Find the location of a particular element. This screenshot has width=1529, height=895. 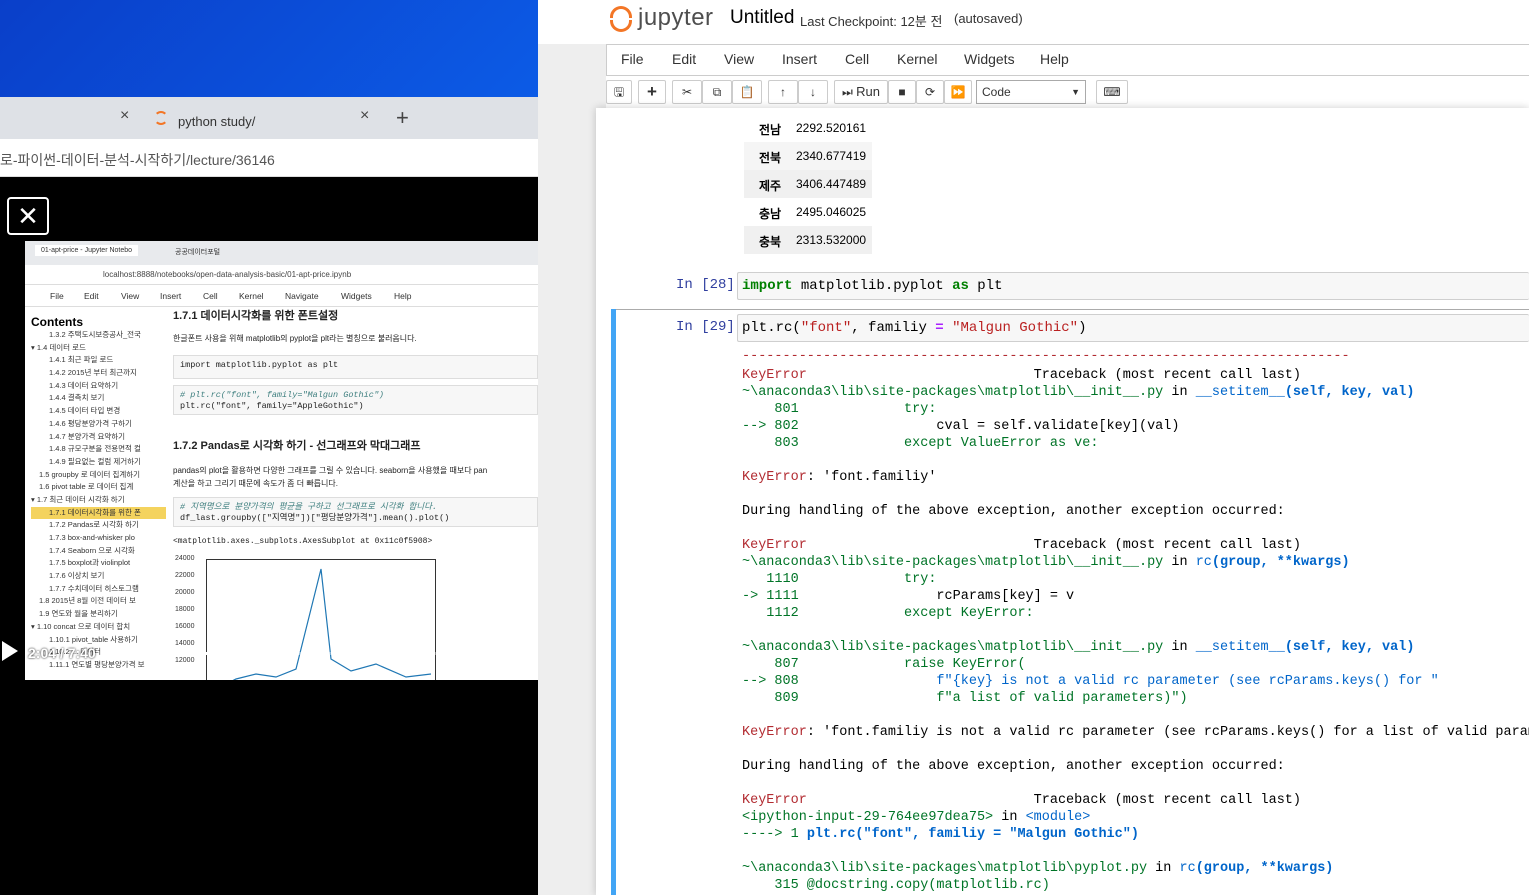

play-icon is located at coordinates (10, 651).